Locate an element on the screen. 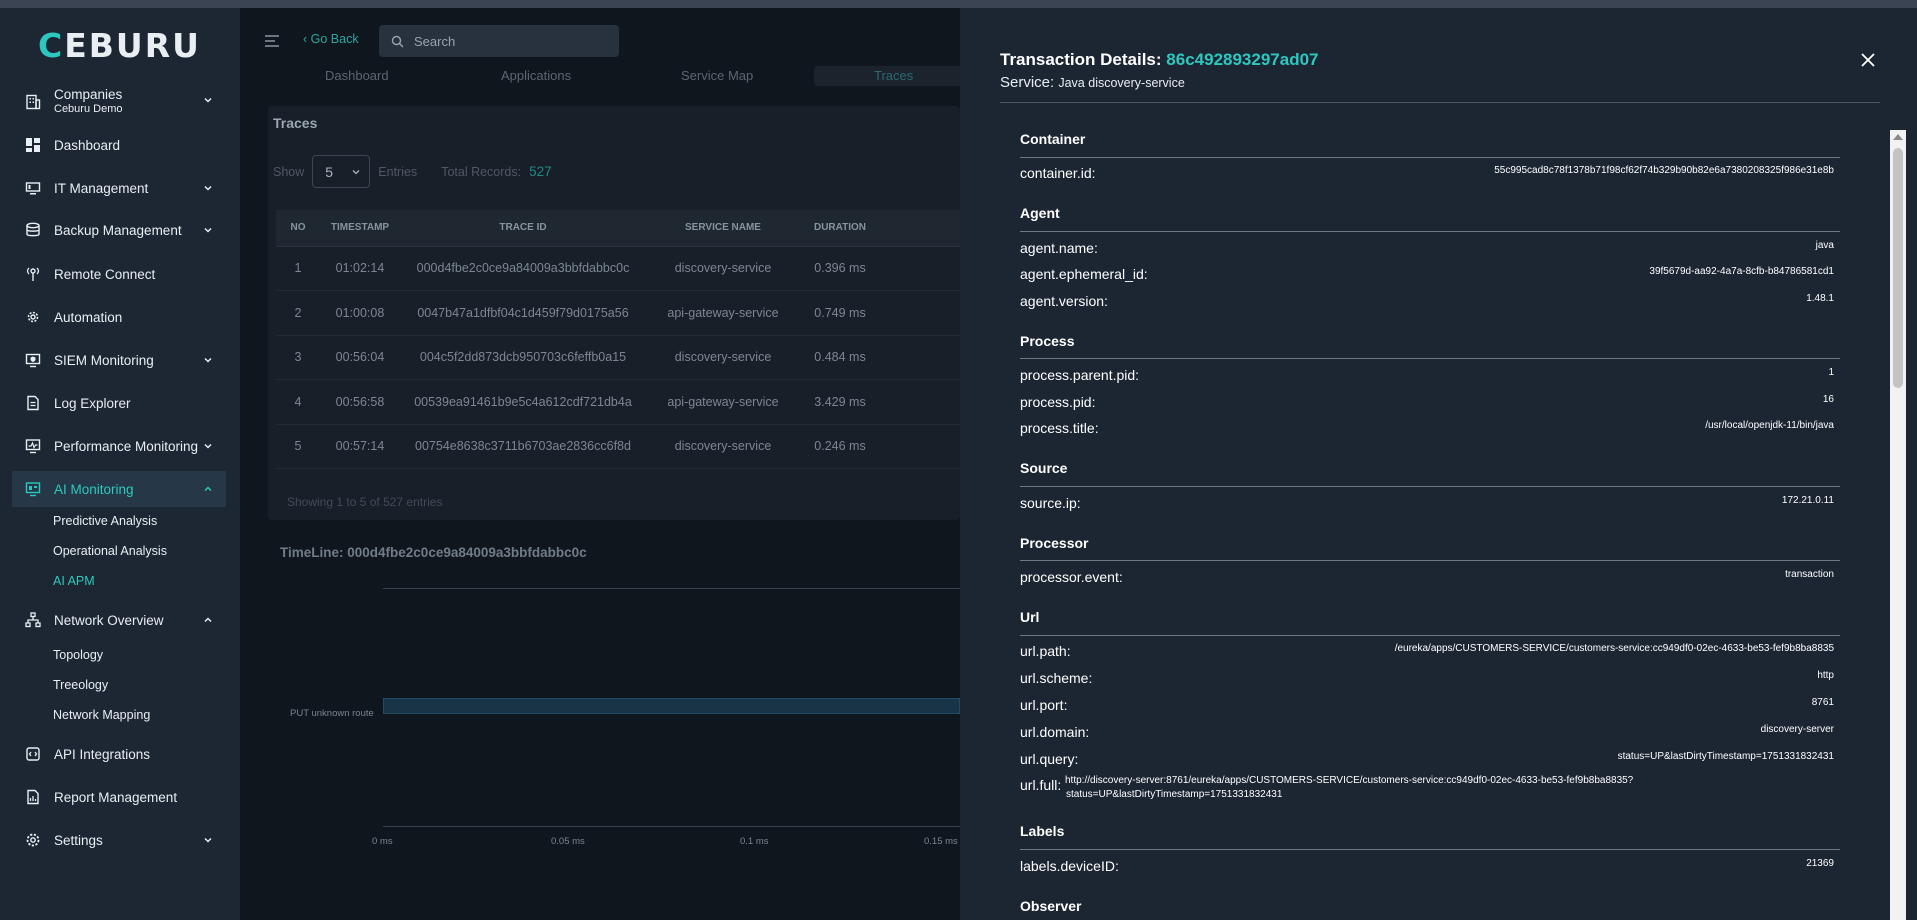 The height and width of the screenshot is (920, 1917). performance-monitor-icon is located at coordinates (33, 446).